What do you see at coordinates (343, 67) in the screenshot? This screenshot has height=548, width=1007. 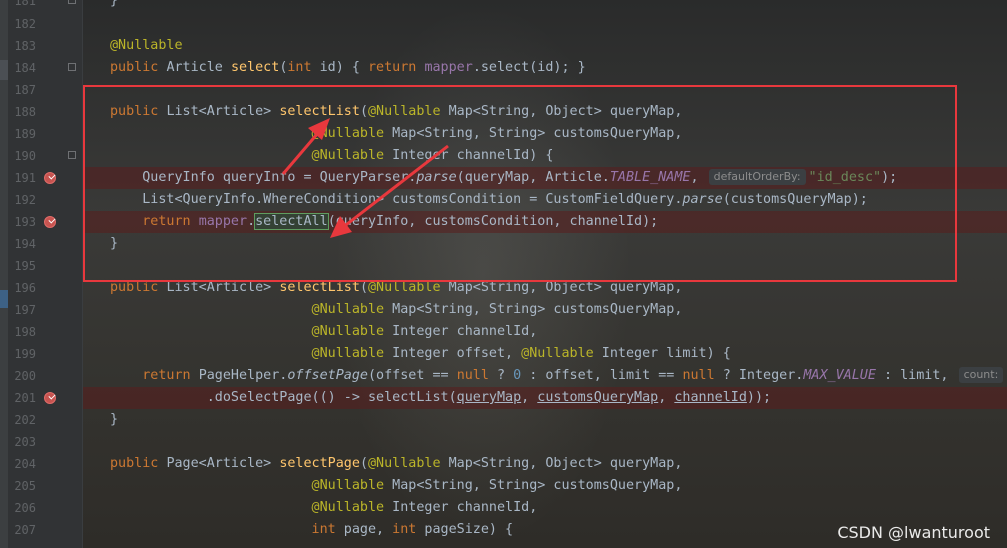 I see `code-token: id) {` at bounding box center [343, 67].